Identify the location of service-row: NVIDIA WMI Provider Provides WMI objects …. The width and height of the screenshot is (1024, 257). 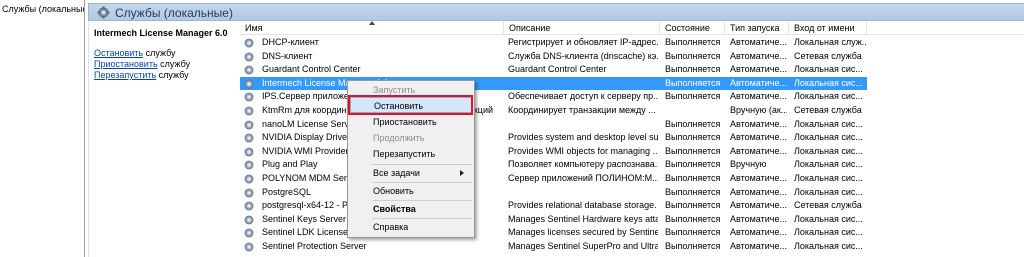
(553, 152).